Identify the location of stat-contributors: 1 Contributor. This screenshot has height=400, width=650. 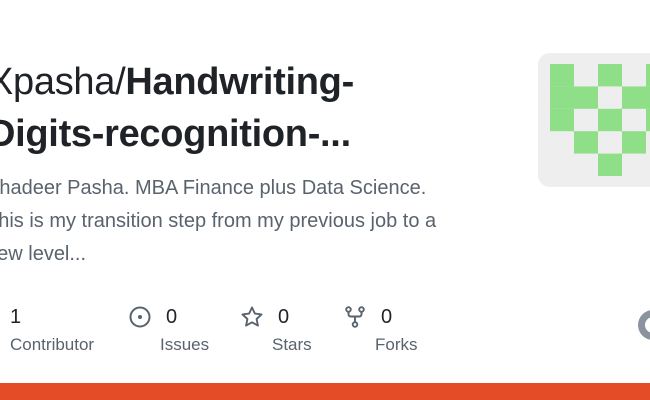
(52, 329).